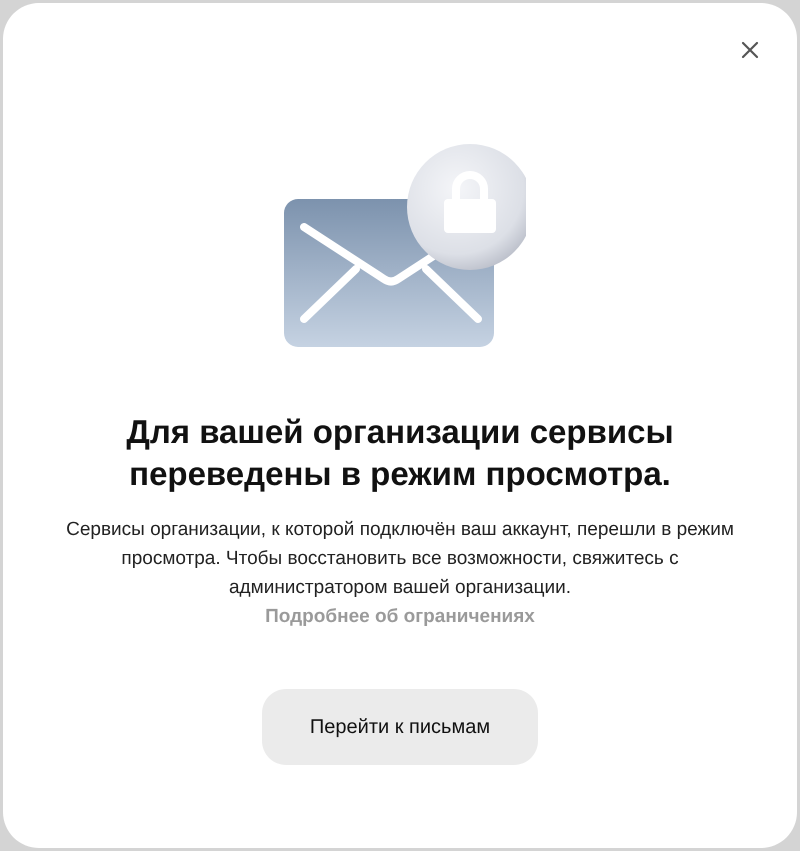 This screenshot has height=851, width=800. Describe the element at coordinates (400, 453) in the screenshot. I see `dialog-title: Для вашей организации сервисы переведены в режим просмотра.` at that location.